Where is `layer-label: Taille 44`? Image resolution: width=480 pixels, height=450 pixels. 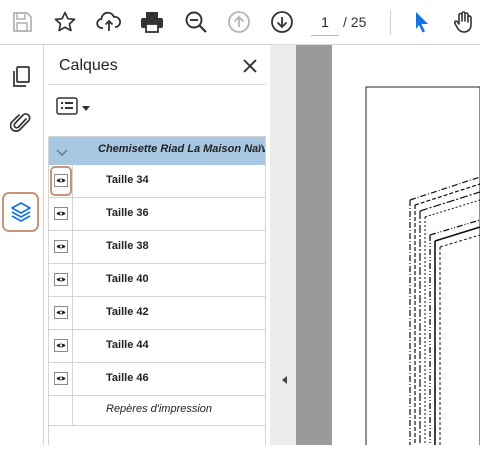 layer-label: Taille 44 is located at coordinates (127, 345).